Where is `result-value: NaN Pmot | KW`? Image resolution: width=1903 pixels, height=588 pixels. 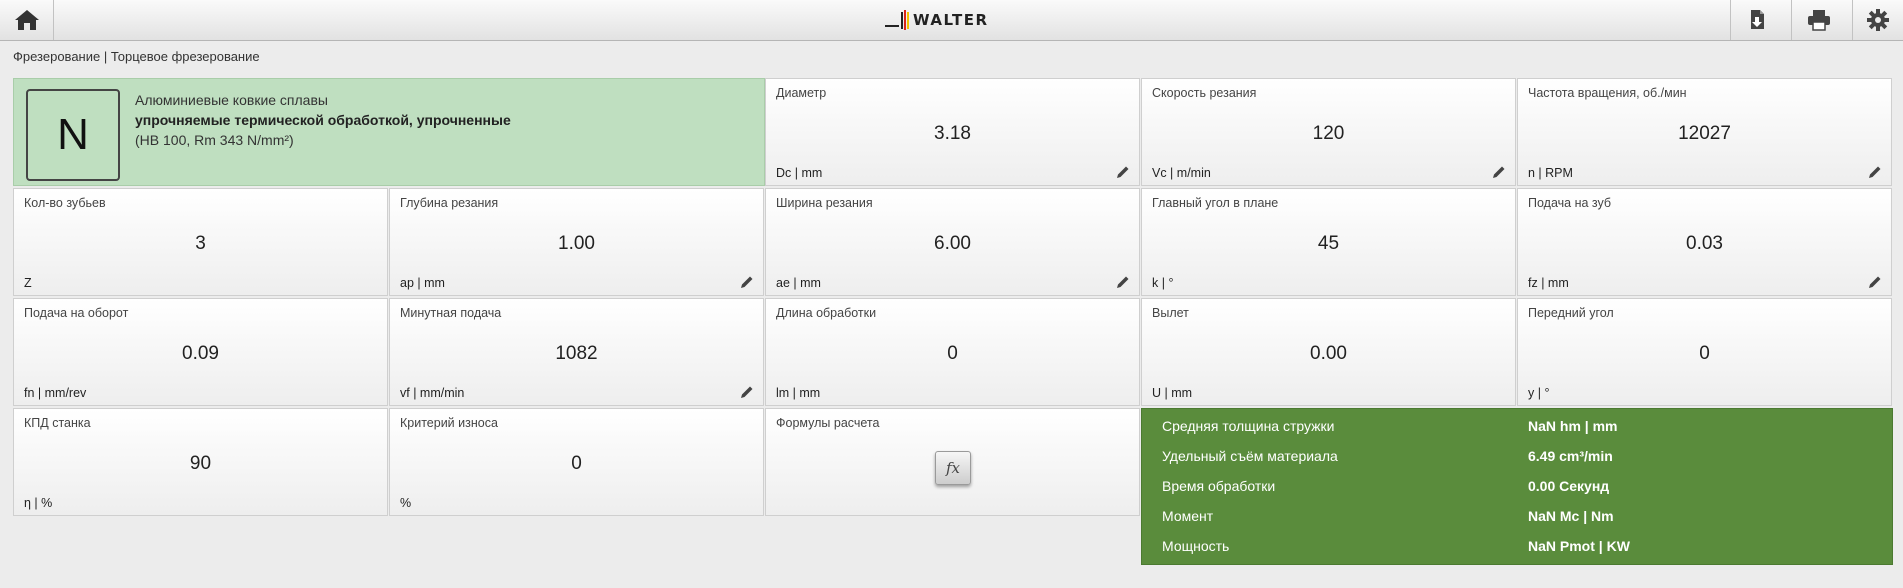
result-value: NaN Pmot | KW is located at coordinates (1579, 546).